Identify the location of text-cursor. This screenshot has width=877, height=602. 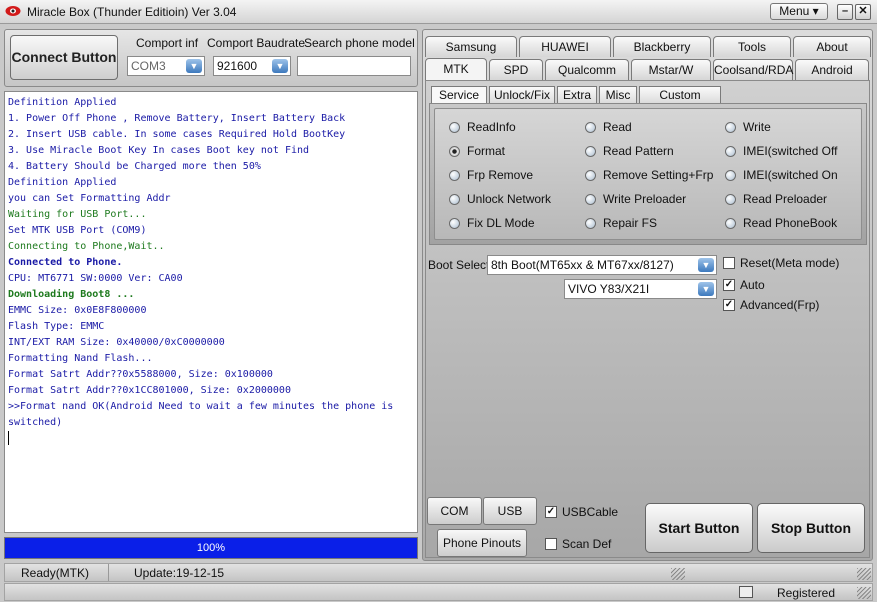
(211, 439).